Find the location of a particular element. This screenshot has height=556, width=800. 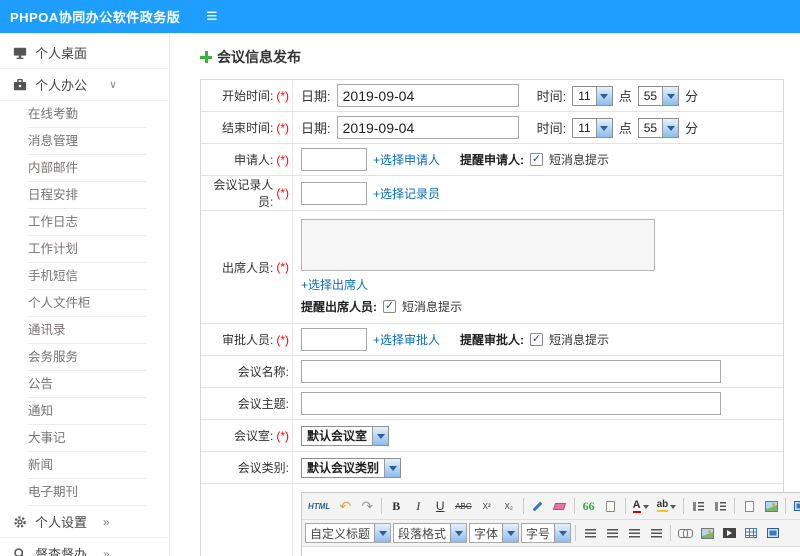

sidebar-item-supervision: 督查督办 » is located at coordinates (84, 547).